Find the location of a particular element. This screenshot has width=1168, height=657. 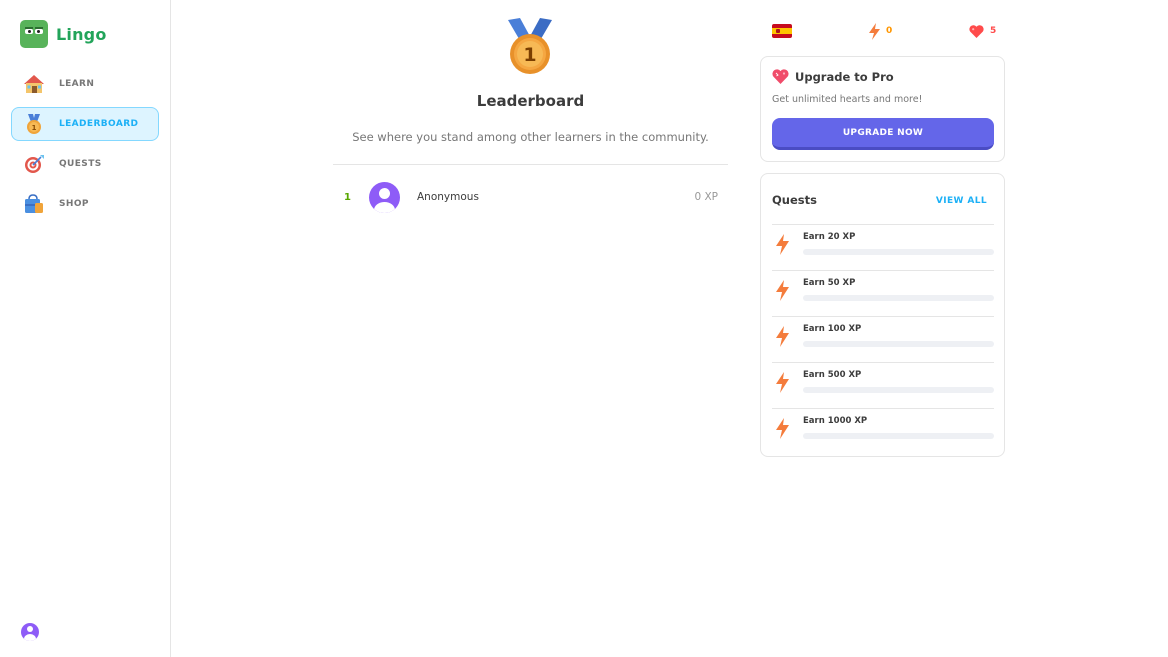

quests-title: Quests is located at coordinates (794, 200).